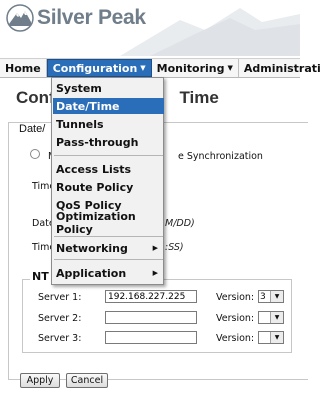 The height and width of the screenshot is (397, 320). I want to click on time-format-hint: :SS), so click(174, 247).